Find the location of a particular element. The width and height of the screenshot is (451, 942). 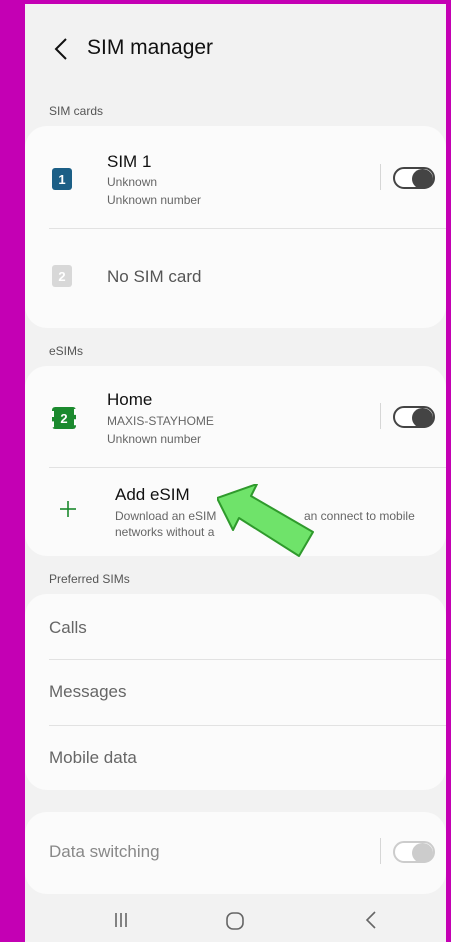

data-switching-row: Data switching is located at coordinates (235, 853).